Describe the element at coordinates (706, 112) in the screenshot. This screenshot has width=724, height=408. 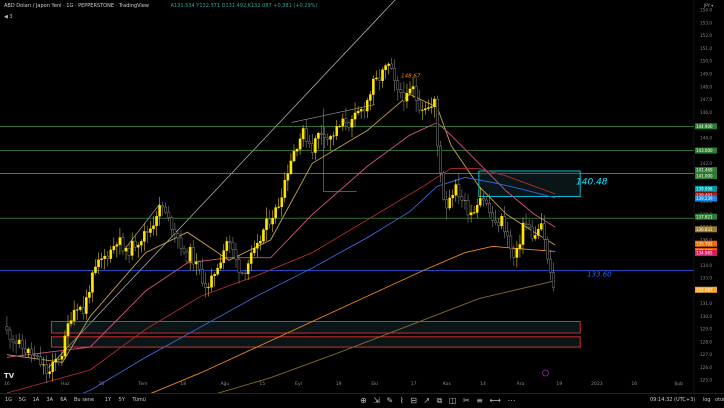
I see `y-tick-label: 146.0` at that location.